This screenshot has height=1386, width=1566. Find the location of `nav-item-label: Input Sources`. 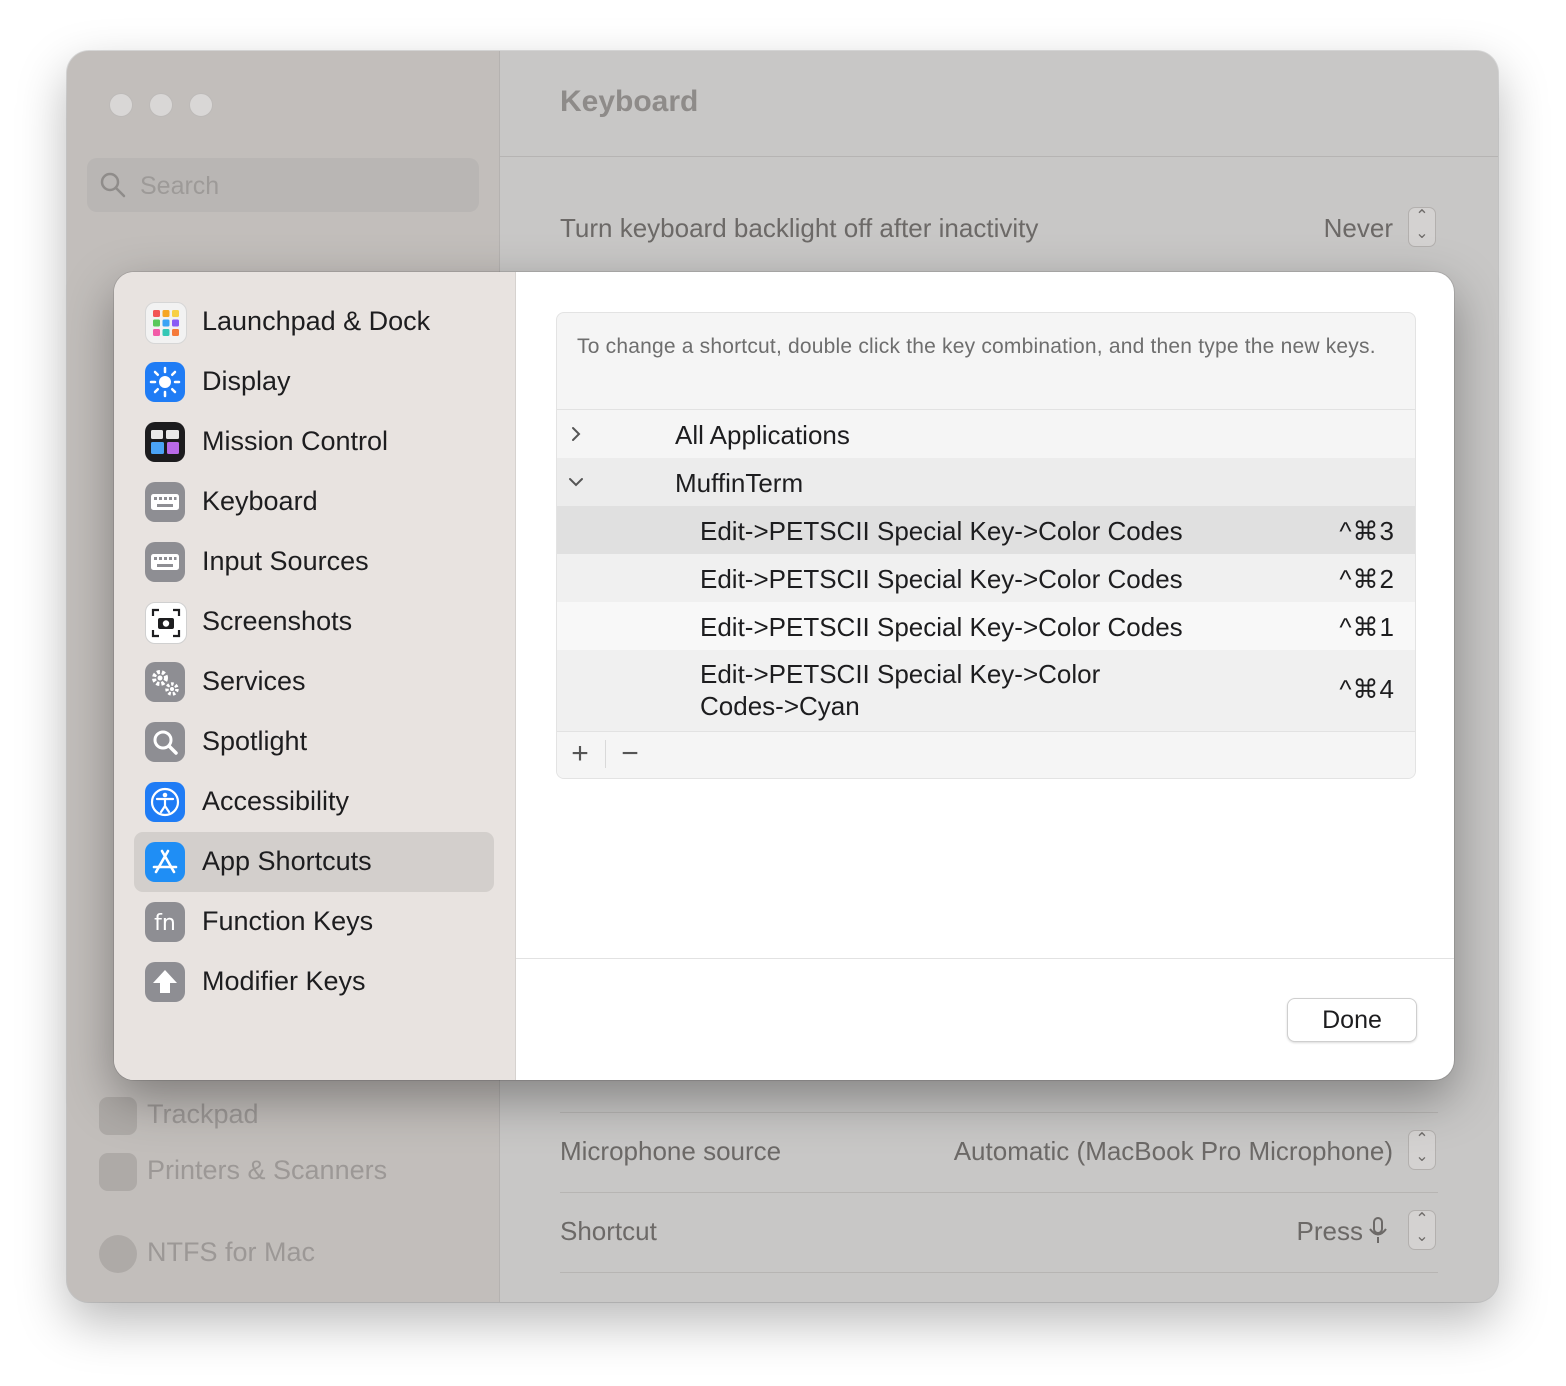

nav-item-label: Input Sources is located at coordinates (285, 561).